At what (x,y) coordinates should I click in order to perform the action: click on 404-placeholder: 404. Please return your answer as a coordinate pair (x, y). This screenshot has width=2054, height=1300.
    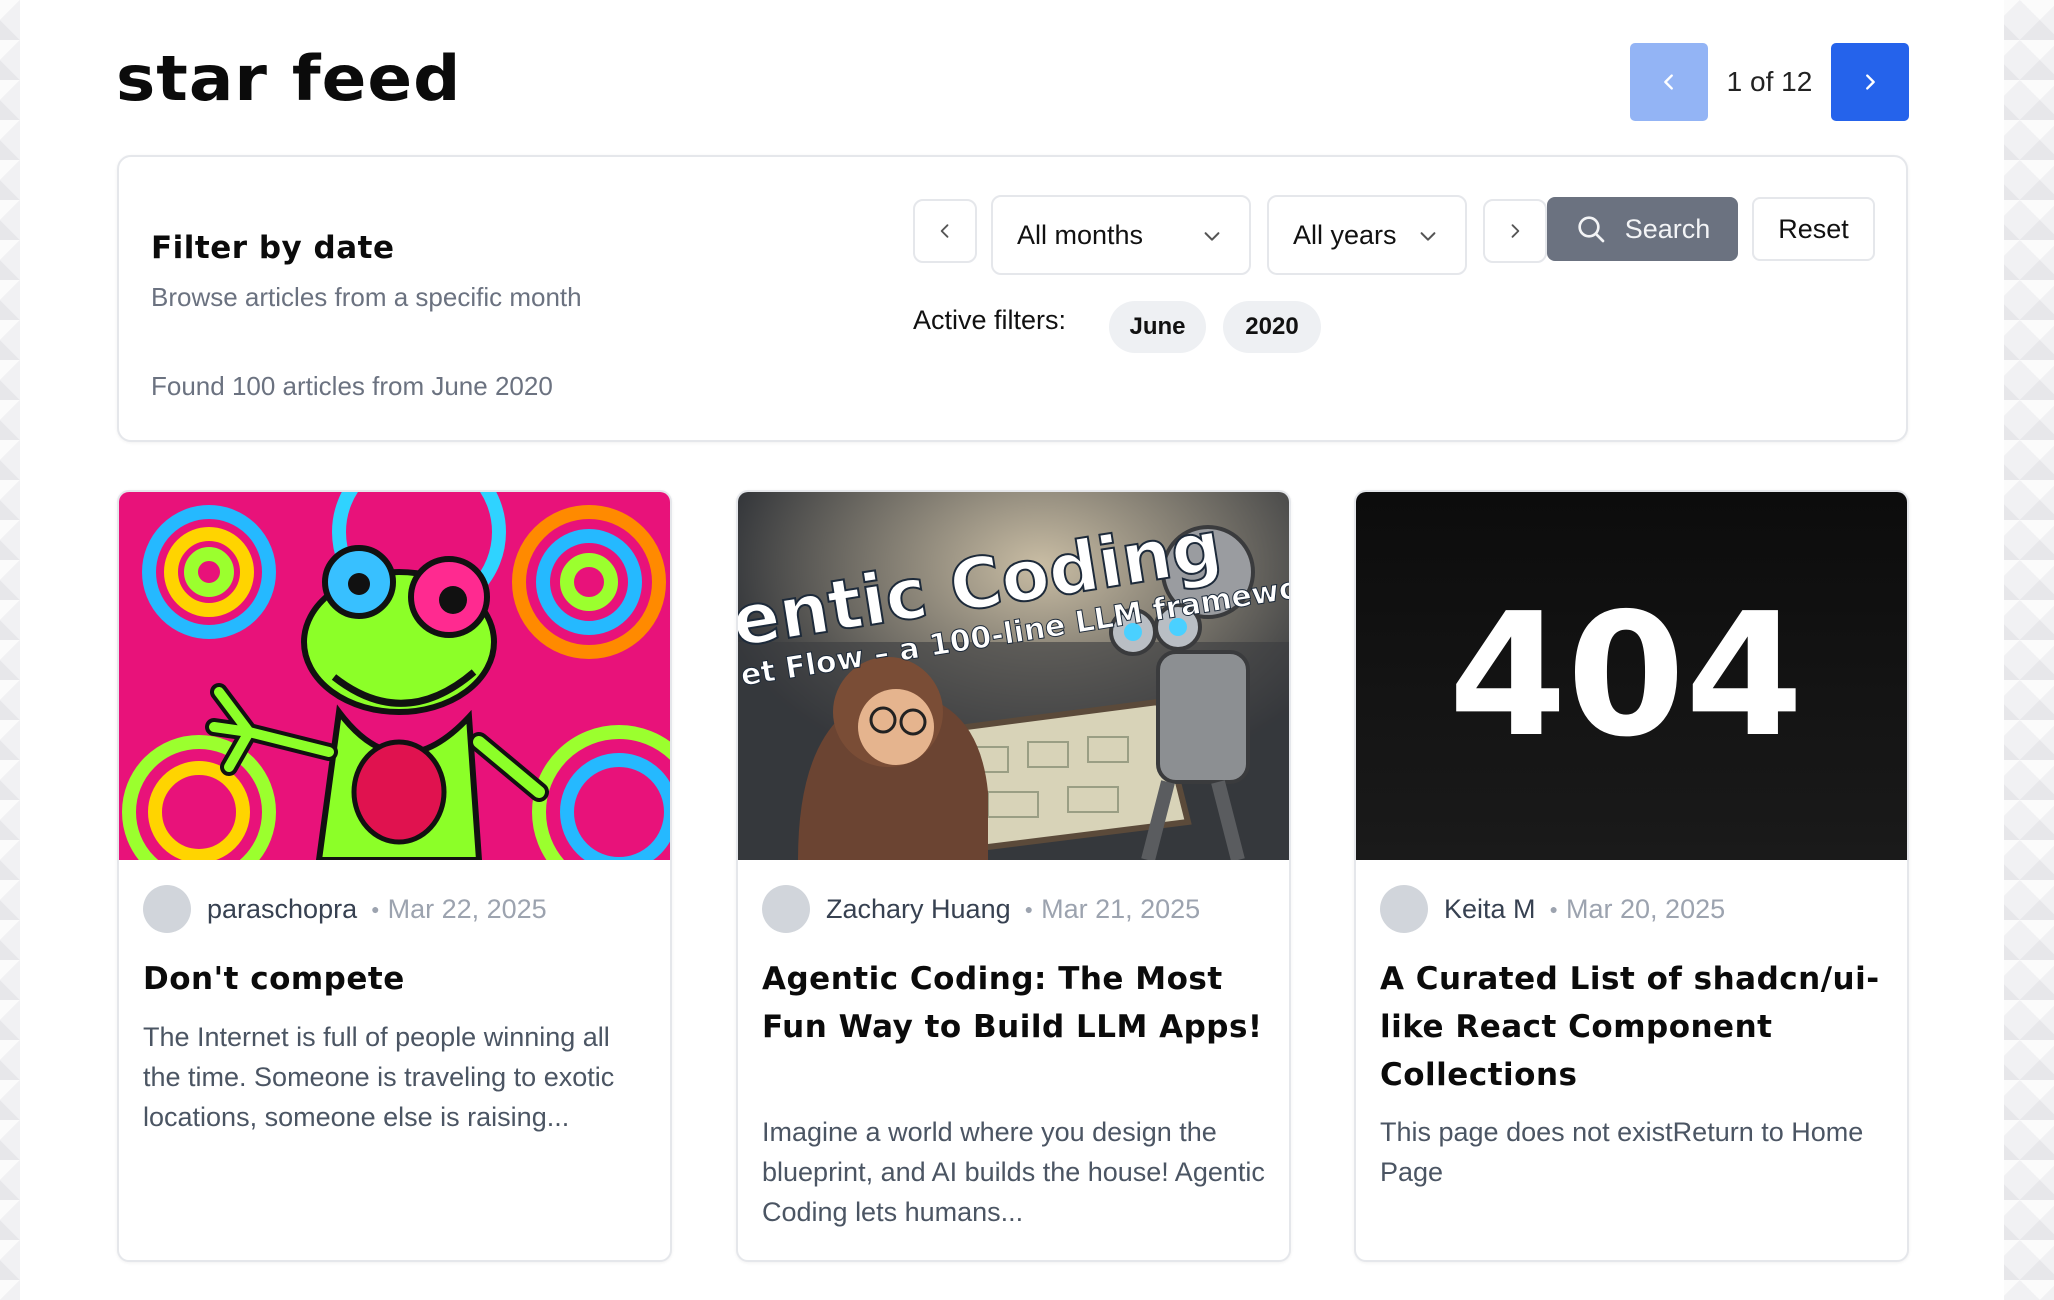
    Looking at the image, I should click on (1631, 676).